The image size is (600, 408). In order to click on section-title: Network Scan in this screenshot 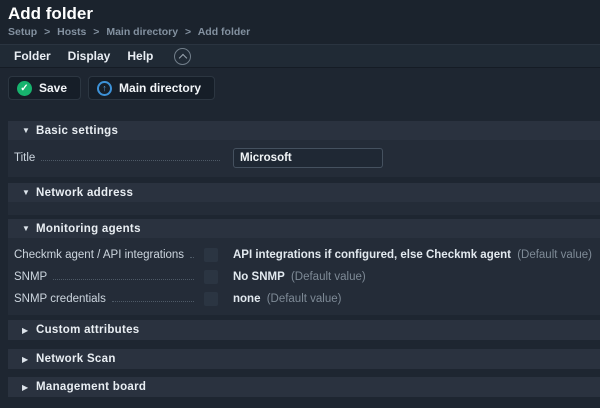, I will do `click(76, 359)`.